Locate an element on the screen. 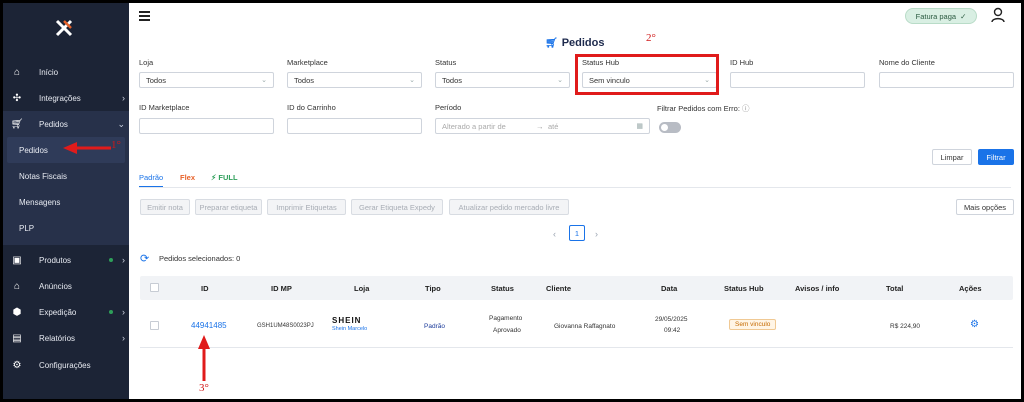 Image resolution: width=1024 pixels, height=402 pixels. sidebar-subitem-notas-fiscais: Notas Fiscais is located at coordinates (66, 176).